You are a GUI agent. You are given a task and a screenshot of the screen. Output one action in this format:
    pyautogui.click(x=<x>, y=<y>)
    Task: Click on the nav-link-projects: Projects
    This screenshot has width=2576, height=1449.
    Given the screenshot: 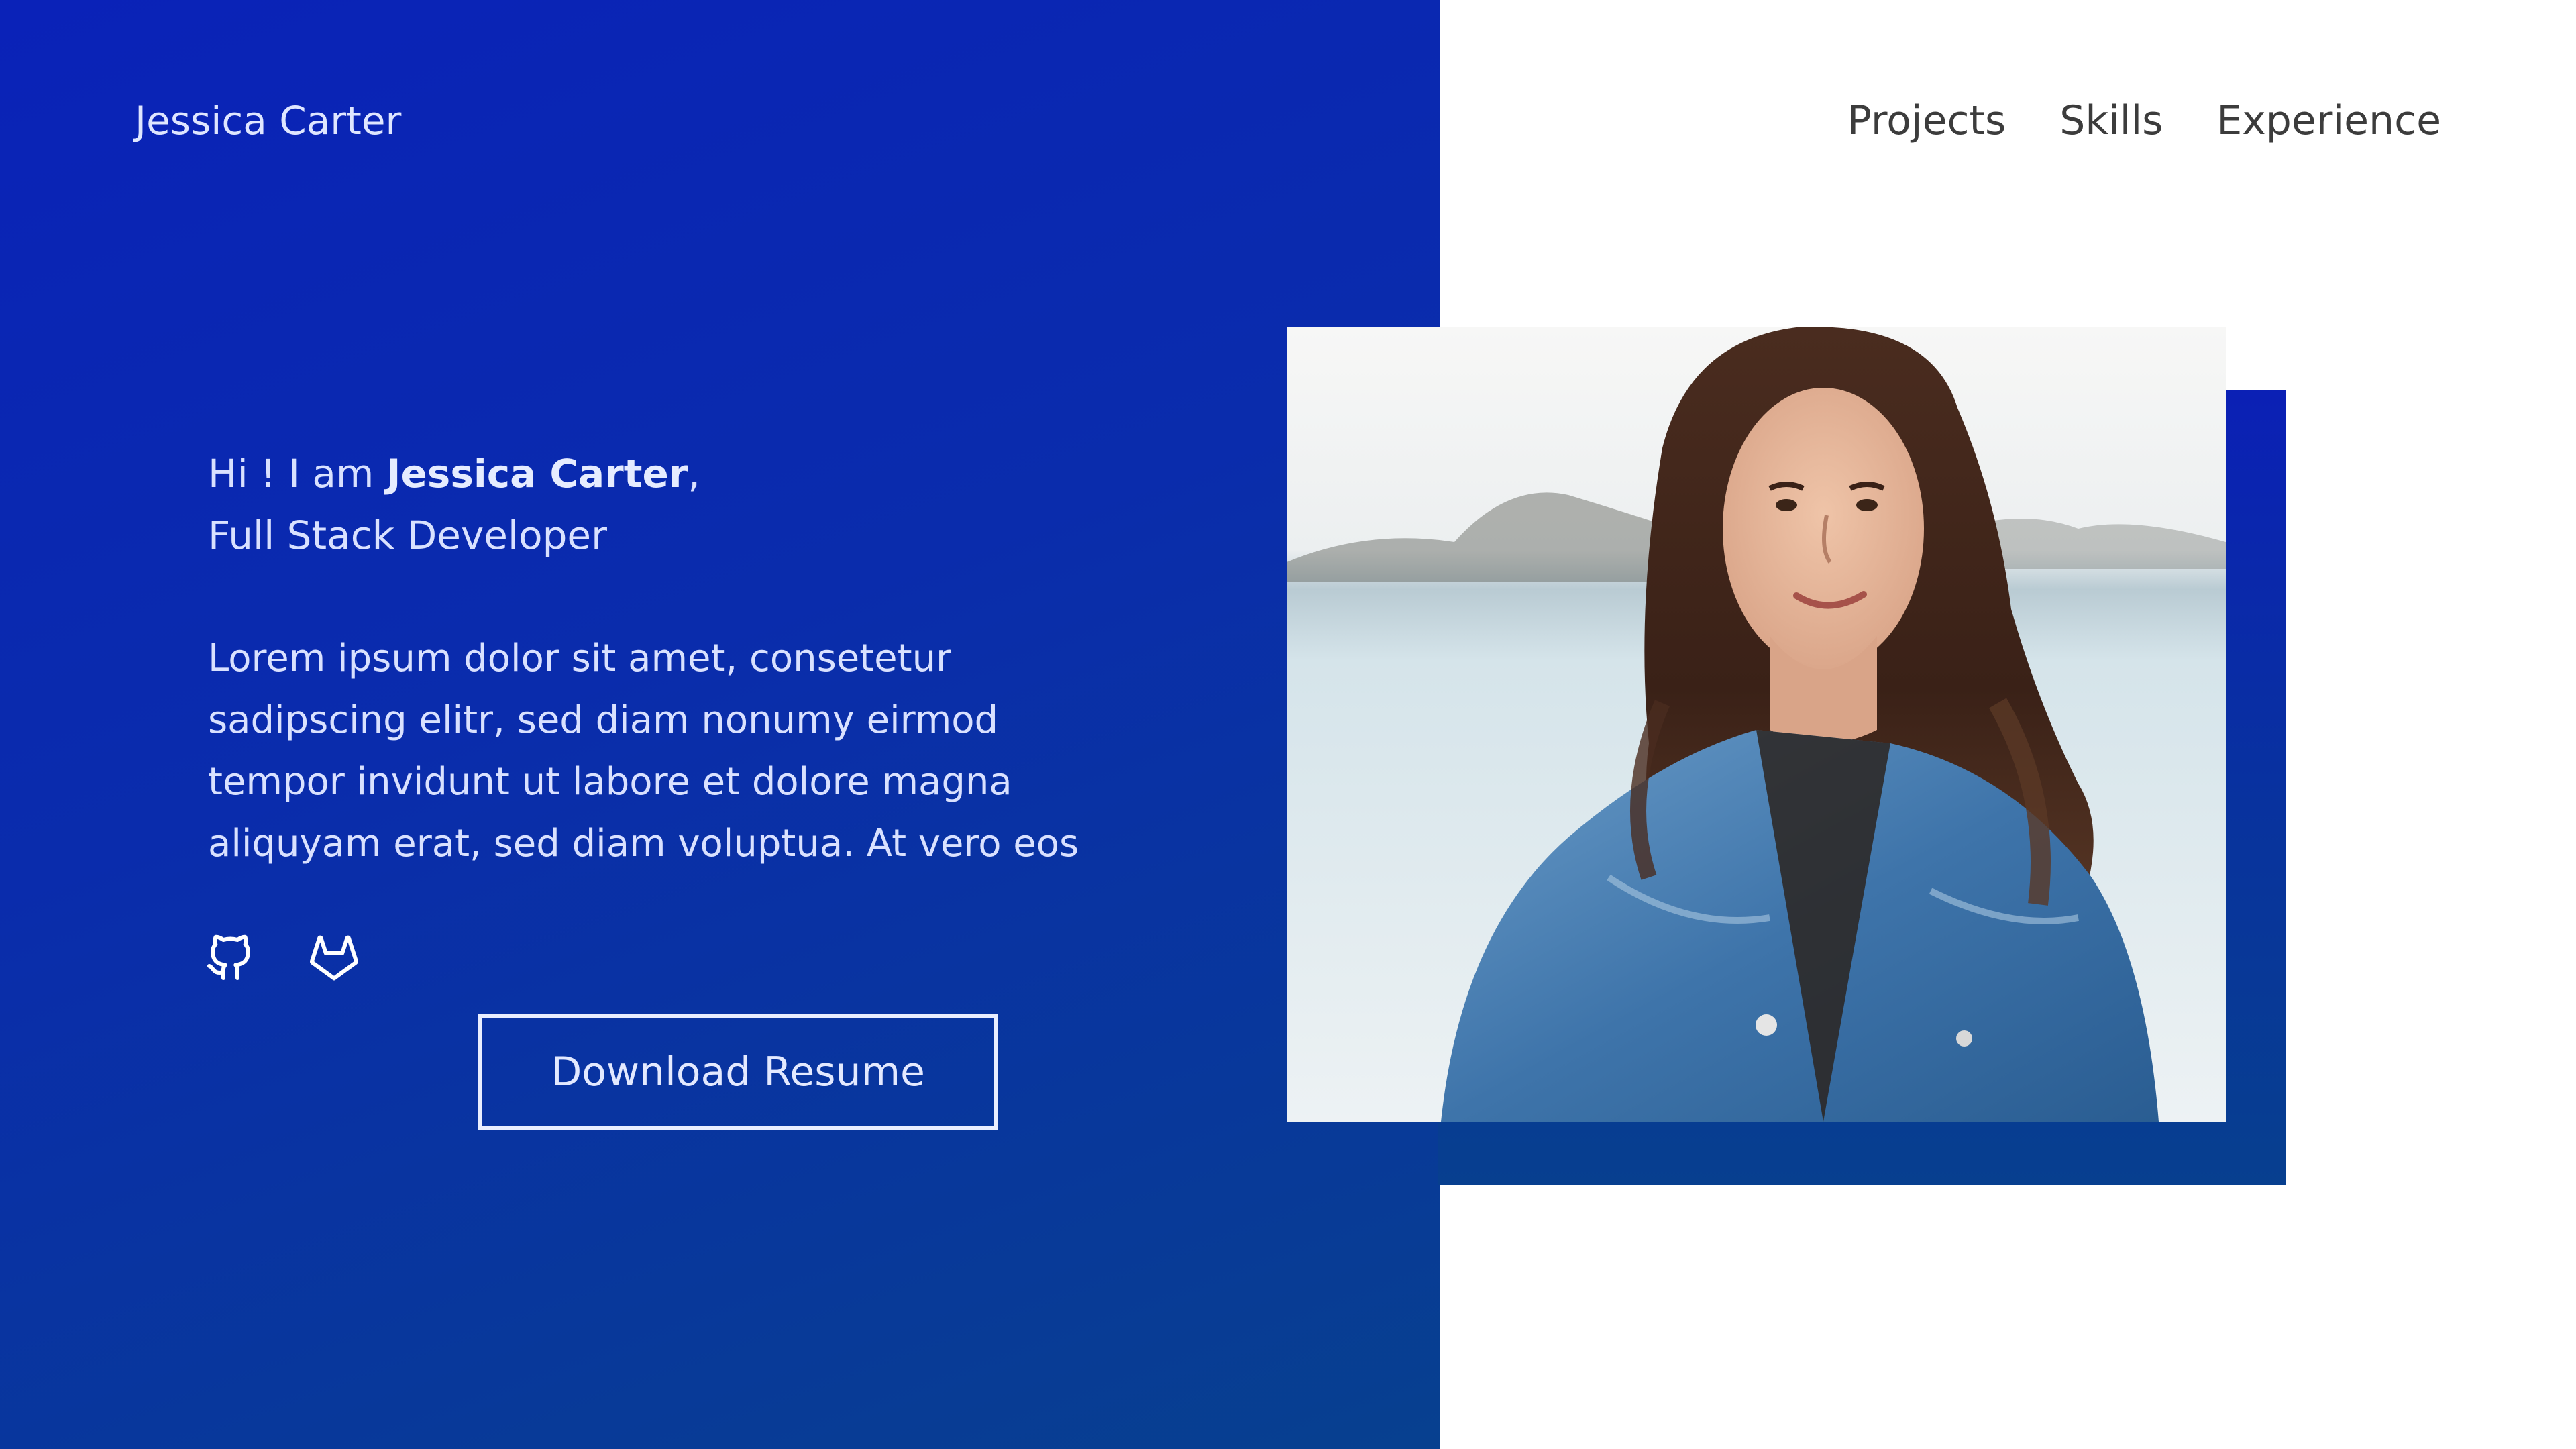 What is the action you would take?
    pyautogui.click(x=1926, y=121)
    